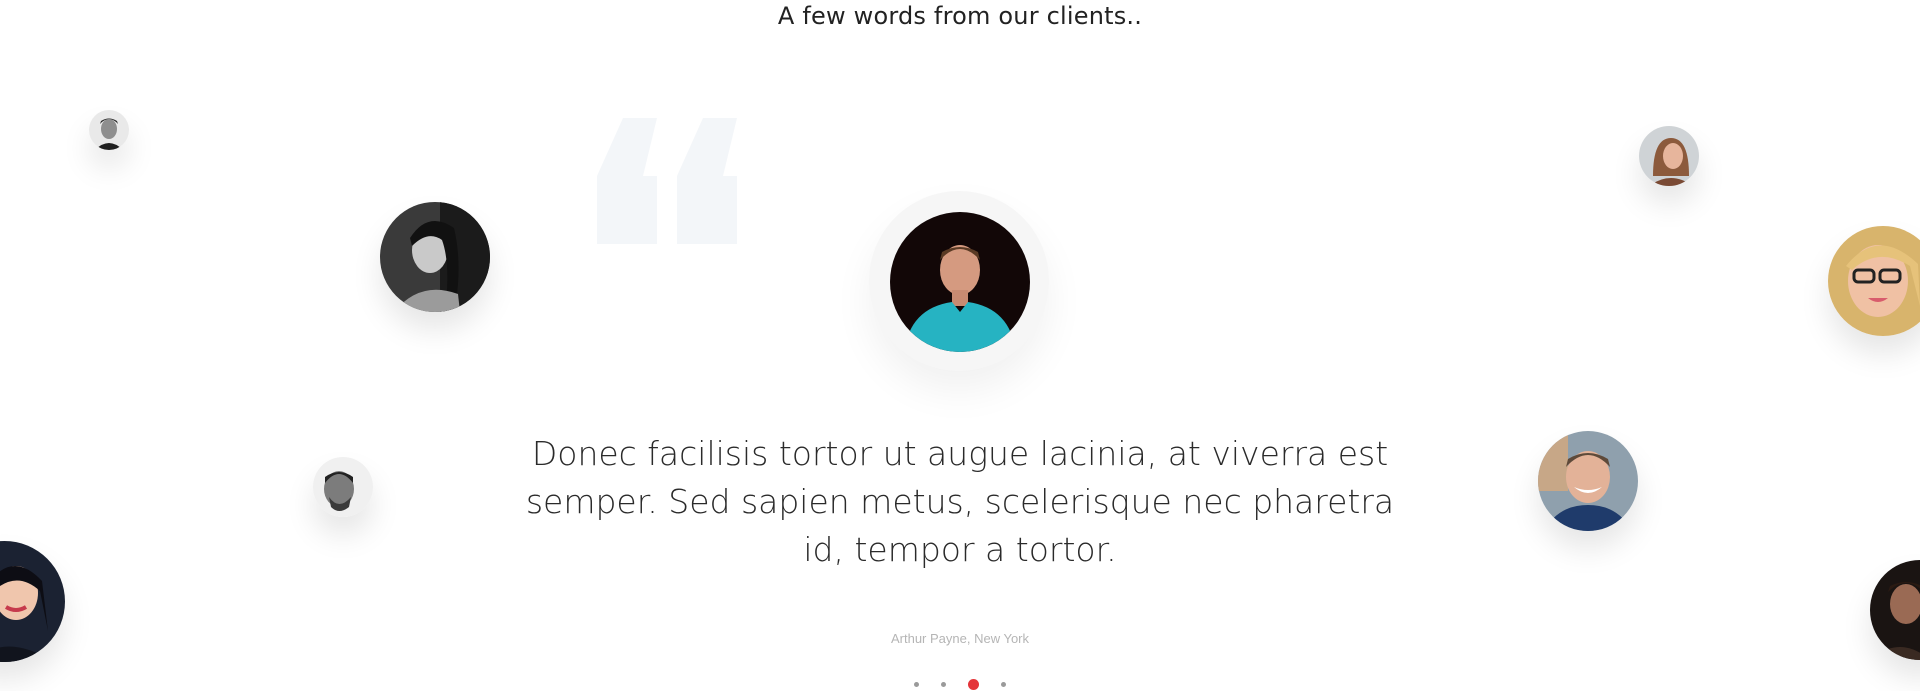 Image resolution: width=1920 pixels, height=691 pixels. I want to click on client-avatar-left-lower, so click(343, 487).